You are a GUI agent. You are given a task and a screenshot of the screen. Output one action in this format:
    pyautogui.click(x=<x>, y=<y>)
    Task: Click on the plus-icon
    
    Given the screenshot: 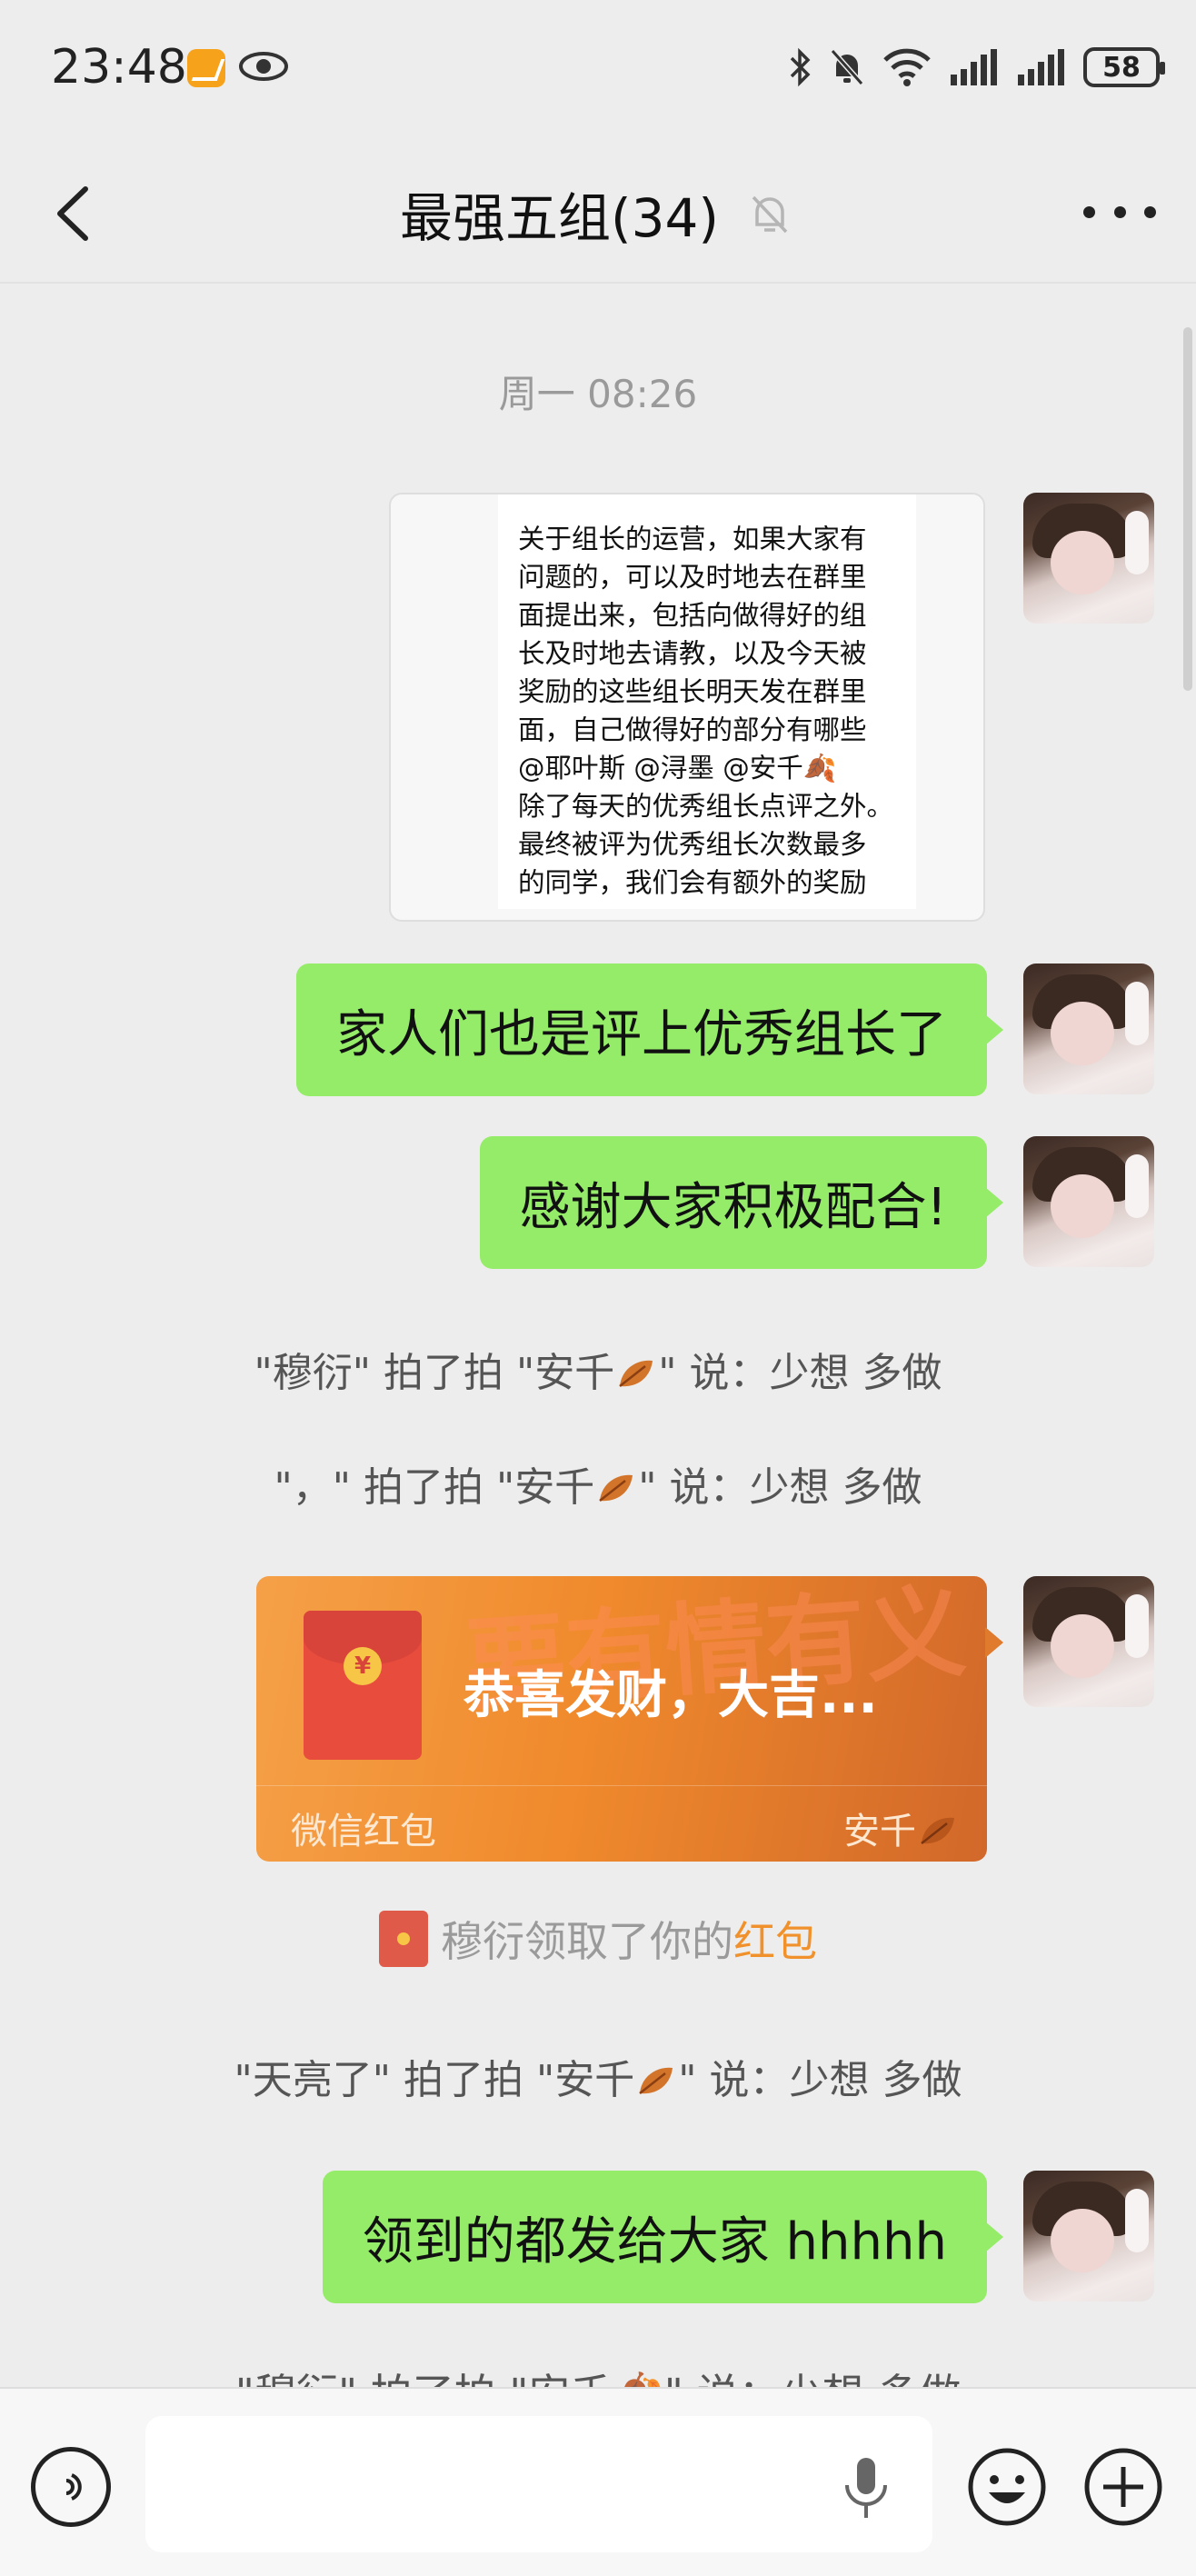 What is the action you would take?
    pyautogui.click(x=1123, y=2487)
    